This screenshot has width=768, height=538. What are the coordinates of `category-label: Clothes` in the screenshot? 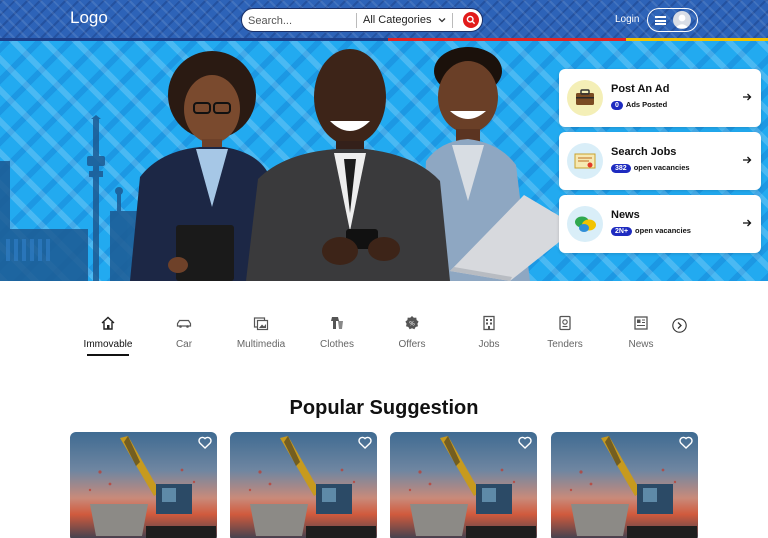 It's located at (337, 344).